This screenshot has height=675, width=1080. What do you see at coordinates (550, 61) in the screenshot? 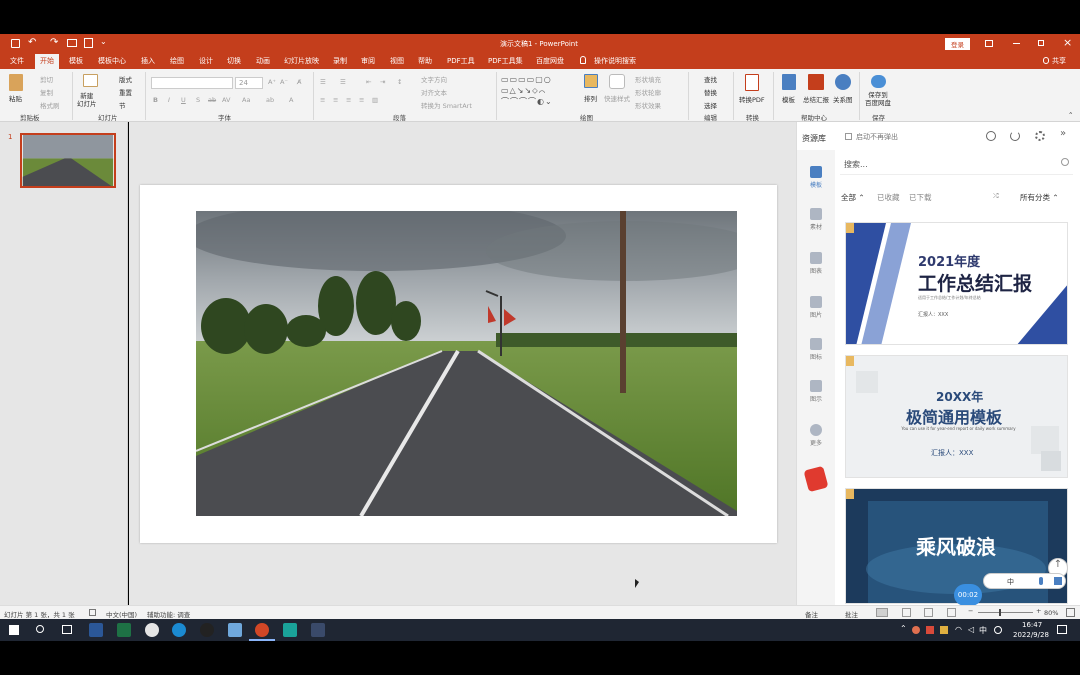
I see `tab-baidu-netdisk: 百度网盘` at bounding box center [550, 61].